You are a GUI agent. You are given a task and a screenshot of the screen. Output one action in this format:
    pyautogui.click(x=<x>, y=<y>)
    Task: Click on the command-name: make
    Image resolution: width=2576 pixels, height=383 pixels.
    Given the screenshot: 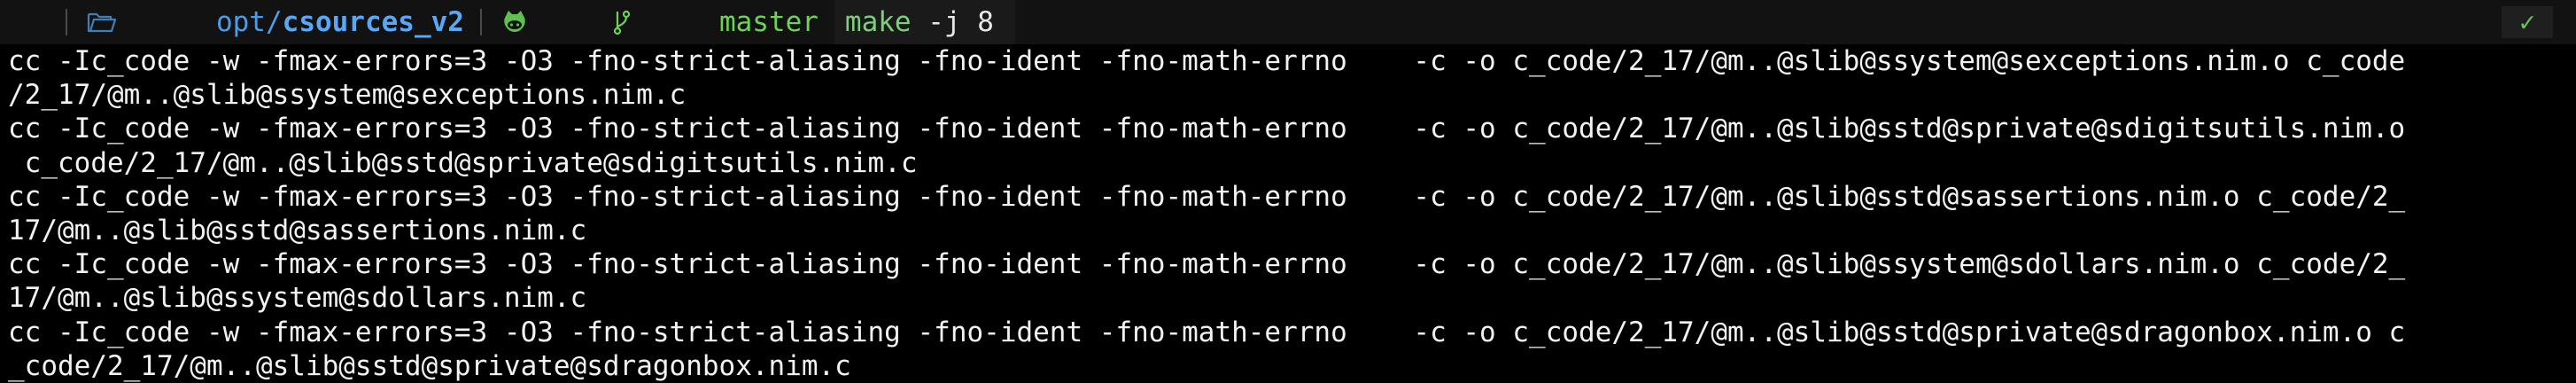 What is the action you would take?
    pyautogui.click(x=878, y=22)
    